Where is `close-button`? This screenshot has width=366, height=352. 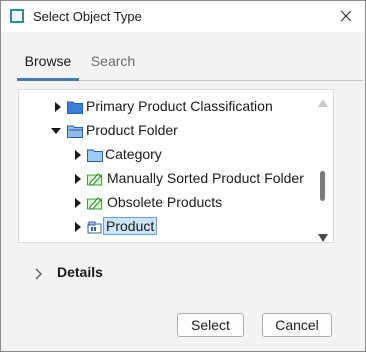
close-button is located at coordinates (346, 16).